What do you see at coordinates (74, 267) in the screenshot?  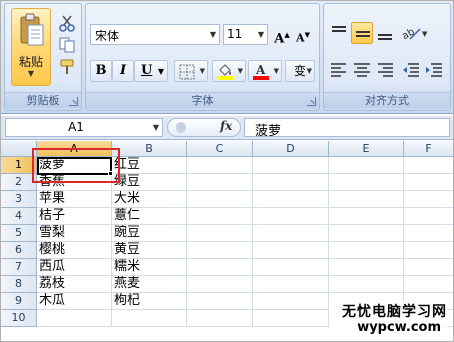 I see `cell-a: 西瓜` at bounding box center [74, 267].